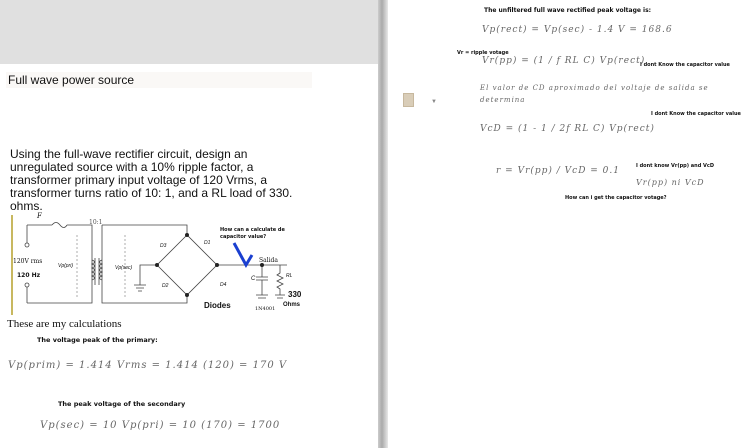 This screenshot has width=755, height=448. What do you see at coordinates (66, 266) in the screenshot?
I see `vp-pri-label: Vp(pri)` at bounding box center [66, 266].